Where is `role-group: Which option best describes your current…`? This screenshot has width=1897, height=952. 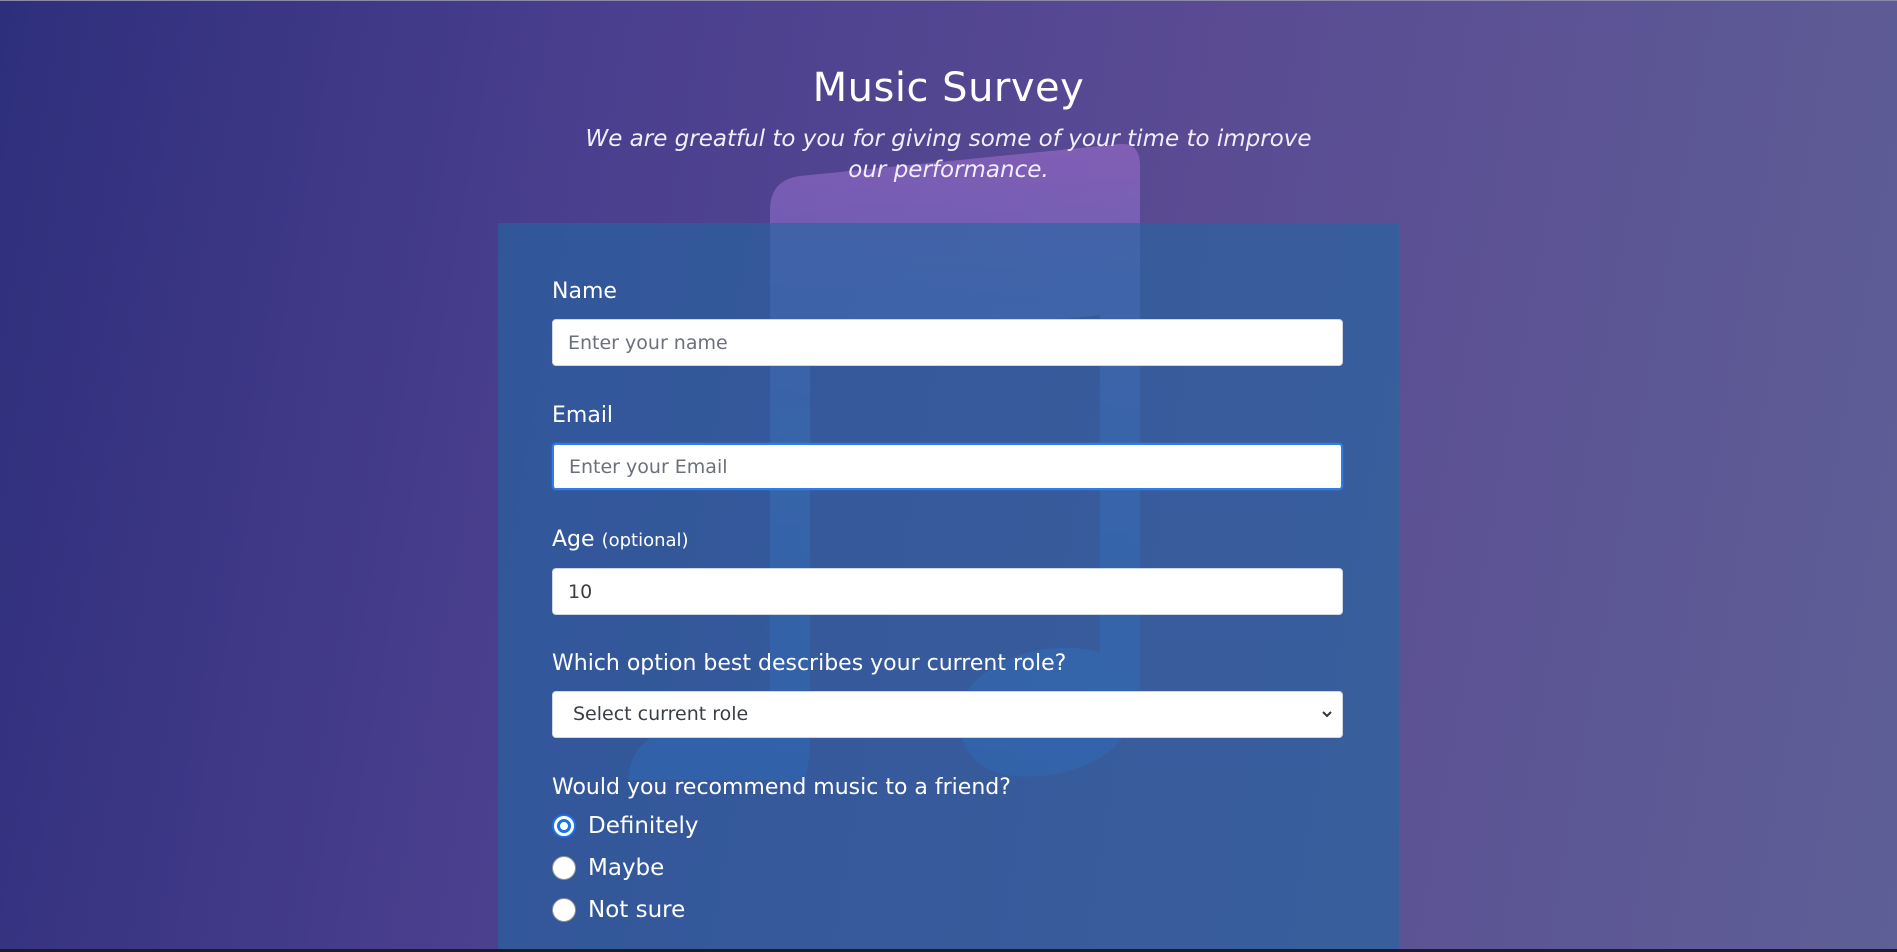
role-group: Which option best describes your current… is located at coordinates (947, 693).